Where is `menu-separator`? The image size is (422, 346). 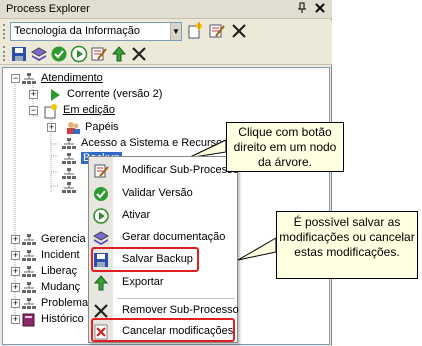
menu-separator is located at coordinates (176, 298).